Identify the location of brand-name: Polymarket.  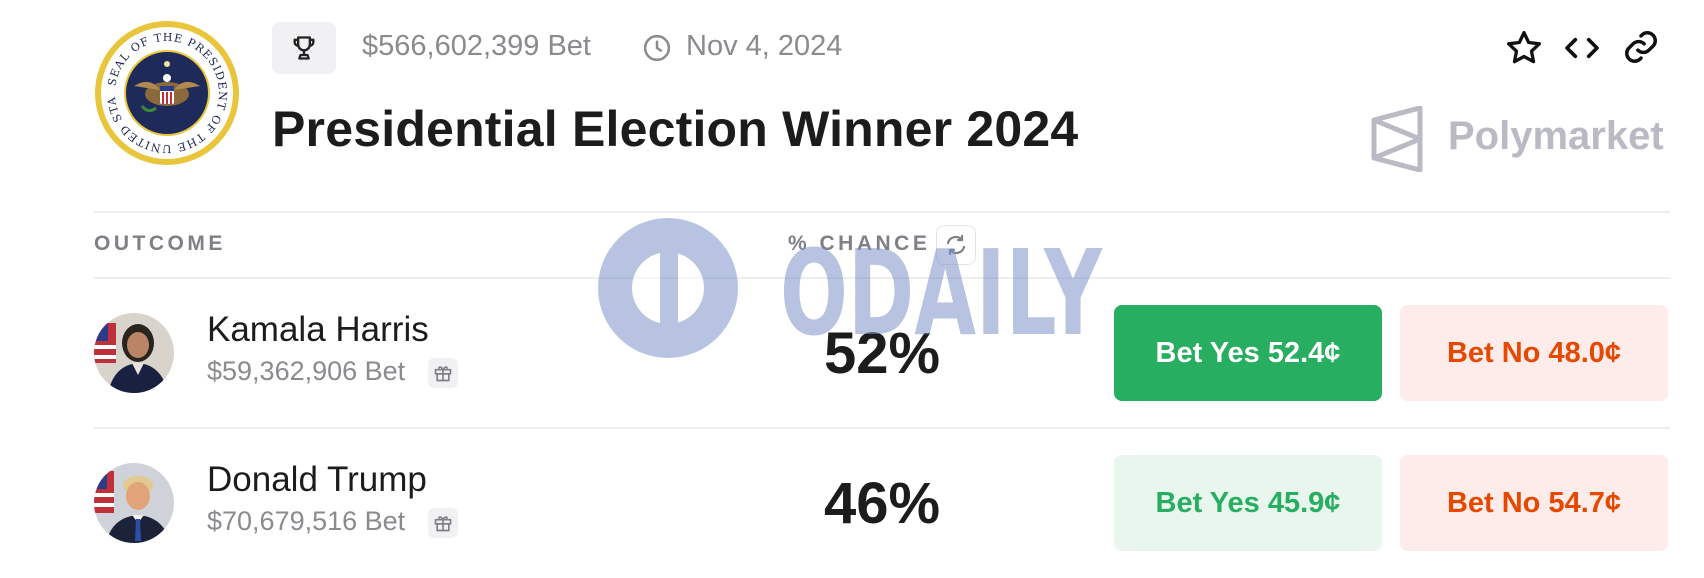
(1556, 136).